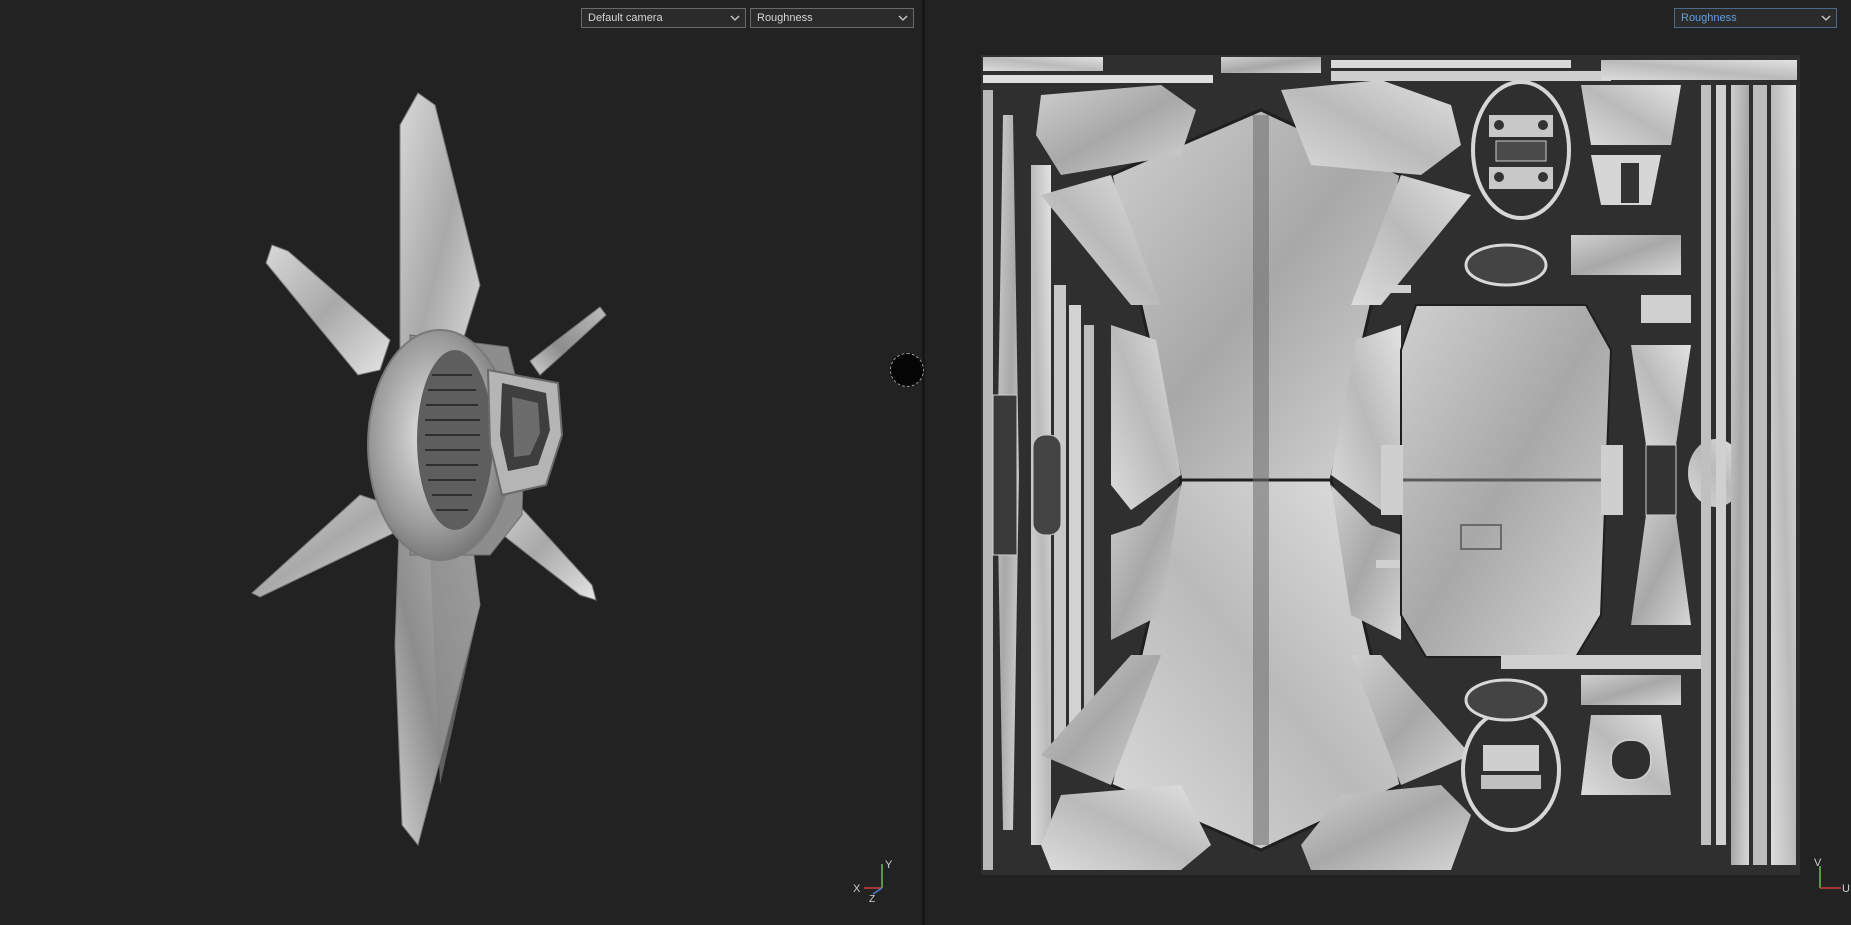 The image size is (1851, 925). I want to click on channel-select-2d-value: Roughness, so click(1709, 18).